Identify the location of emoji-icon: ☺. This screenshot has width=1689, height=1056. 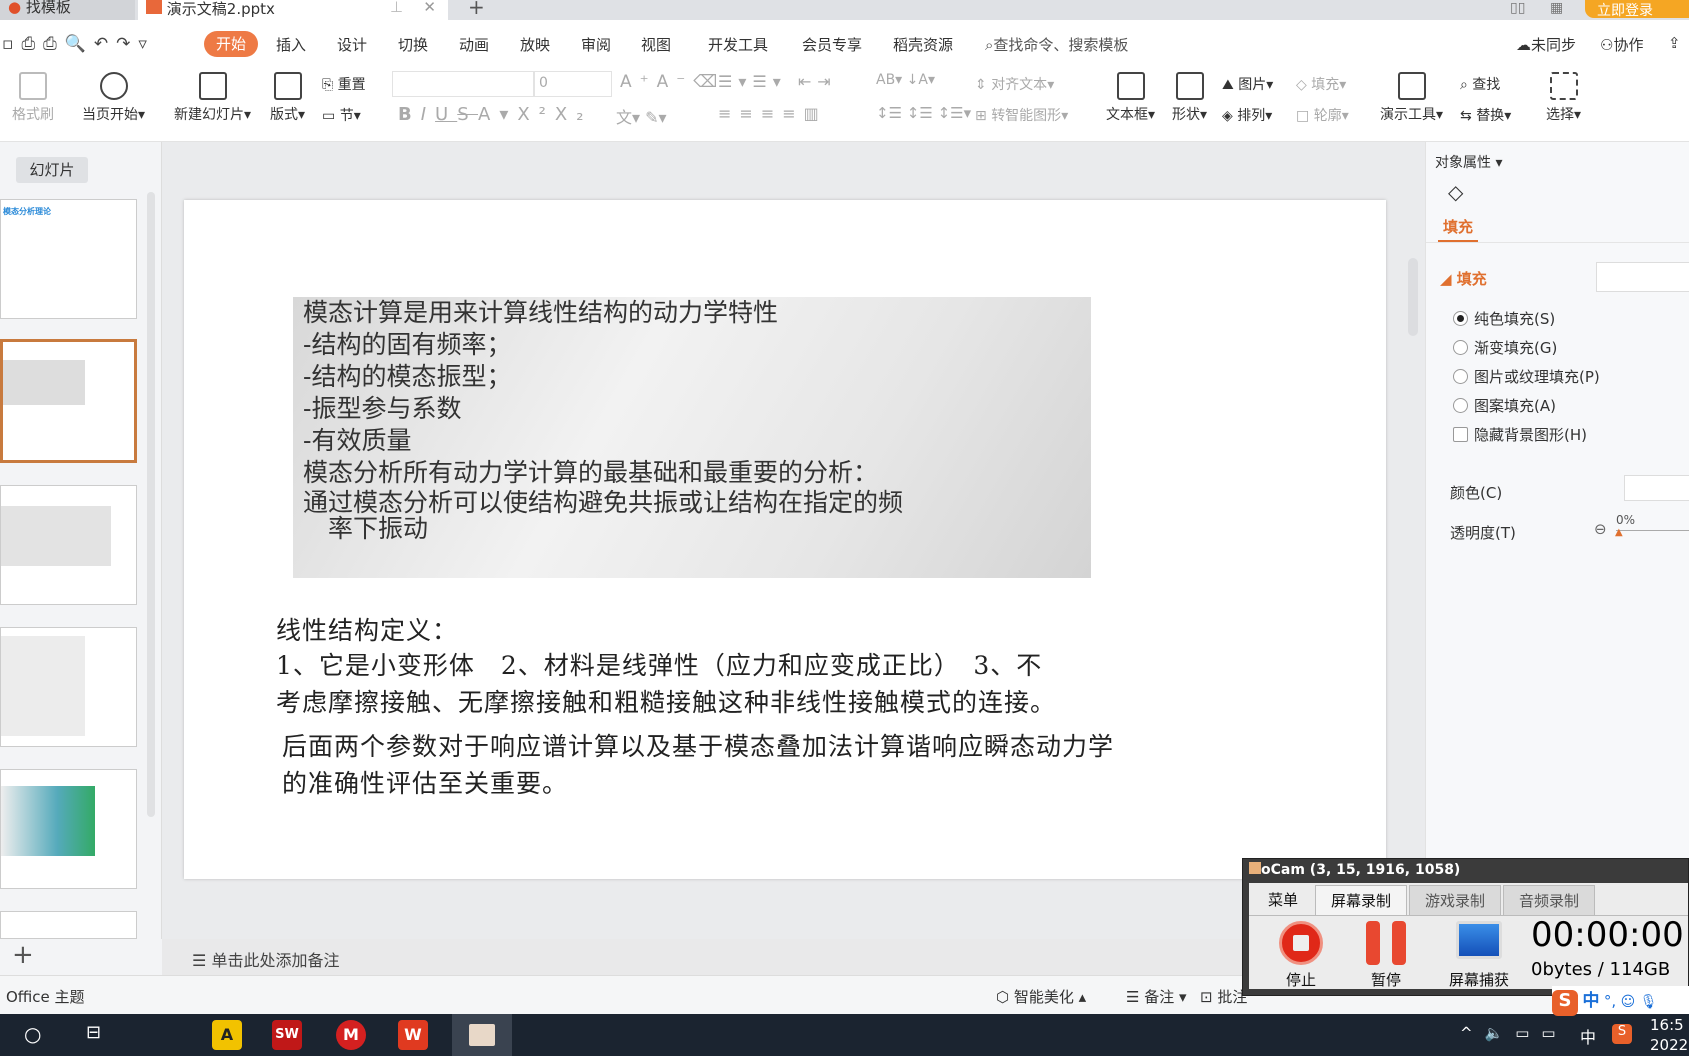
(1628, 1002).